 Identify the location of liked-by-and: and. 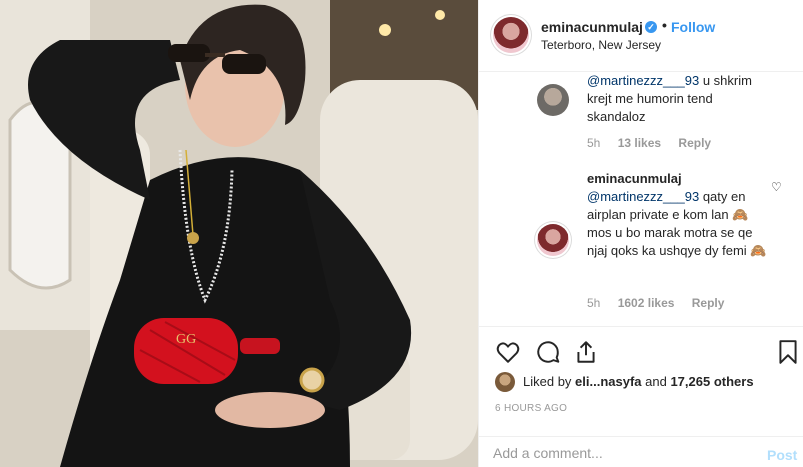
(656, 381).